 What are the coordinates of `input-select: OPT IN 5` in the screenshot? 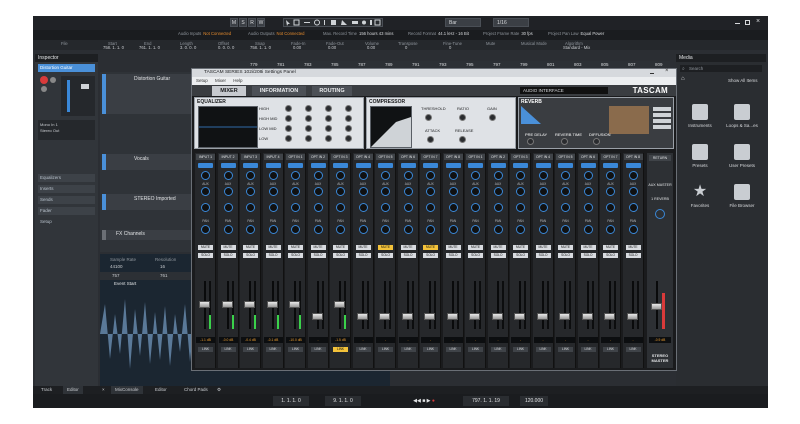 It's located at (385, 157).